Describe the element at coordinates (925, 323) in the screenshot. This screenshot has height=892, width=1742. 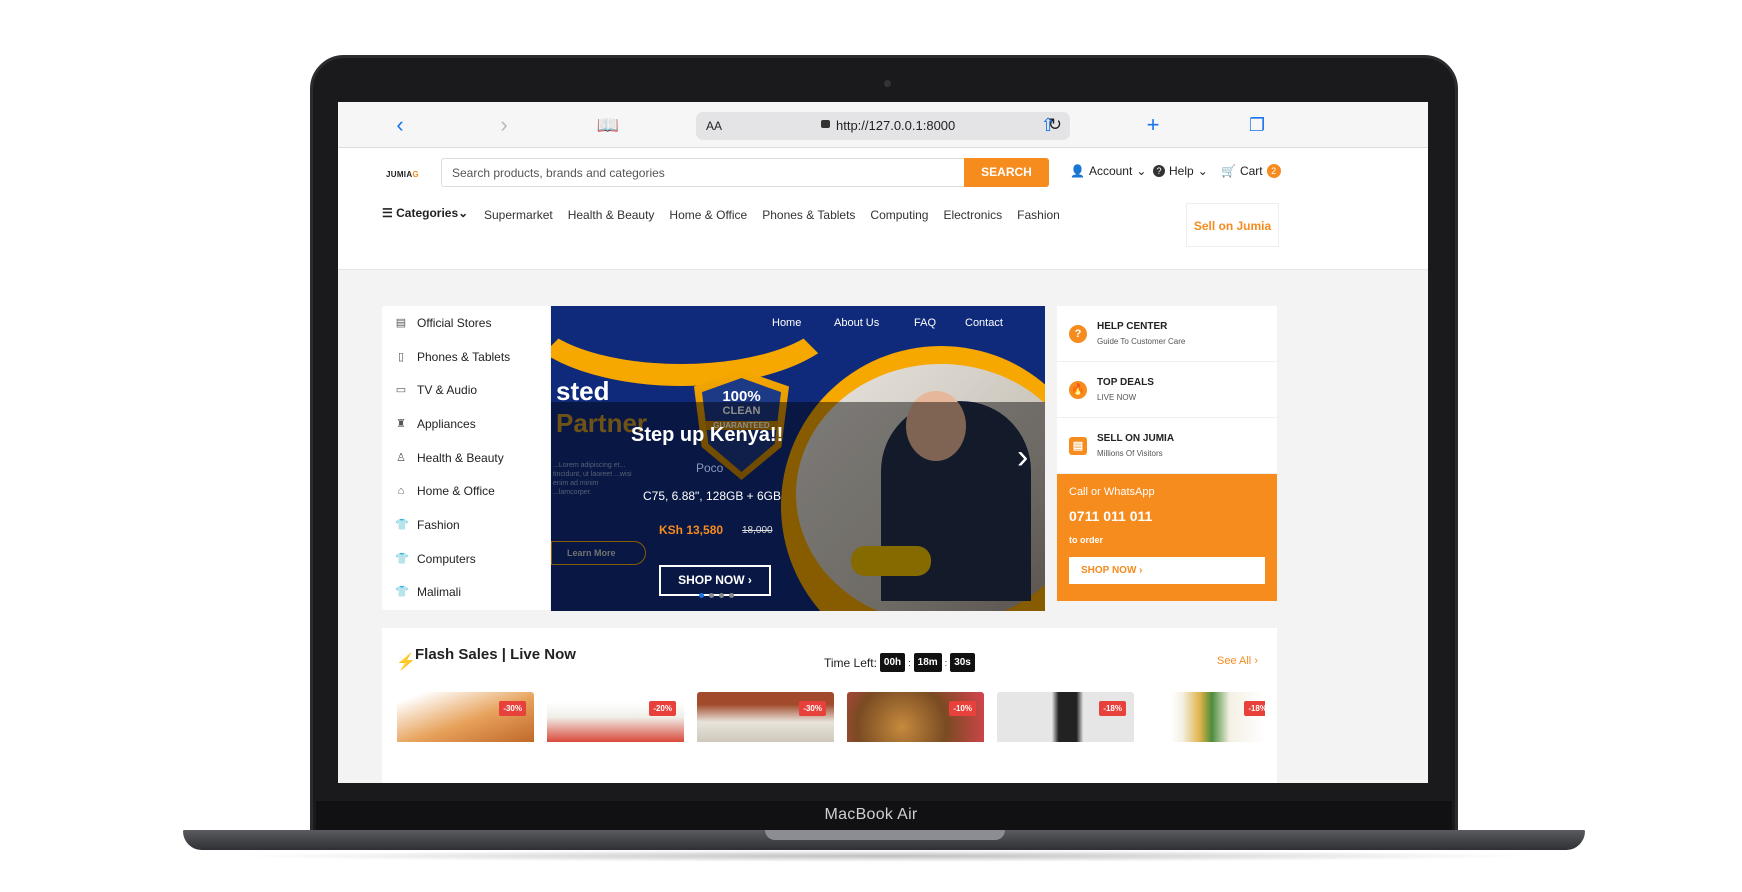
I see `hero-nav-faq: FAQ` at that location.